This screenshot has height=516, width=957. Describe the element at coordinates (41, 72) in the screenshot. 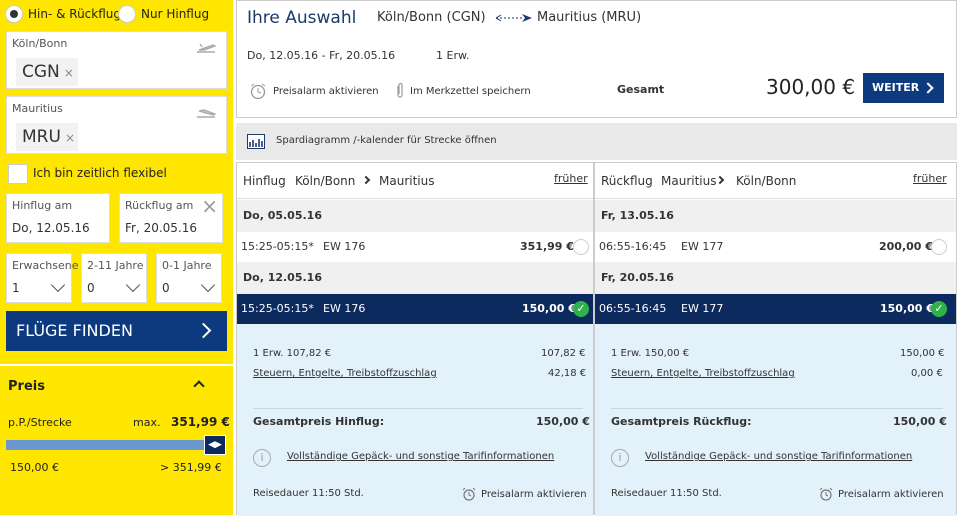

I see `origin-code: CGN` at that location.